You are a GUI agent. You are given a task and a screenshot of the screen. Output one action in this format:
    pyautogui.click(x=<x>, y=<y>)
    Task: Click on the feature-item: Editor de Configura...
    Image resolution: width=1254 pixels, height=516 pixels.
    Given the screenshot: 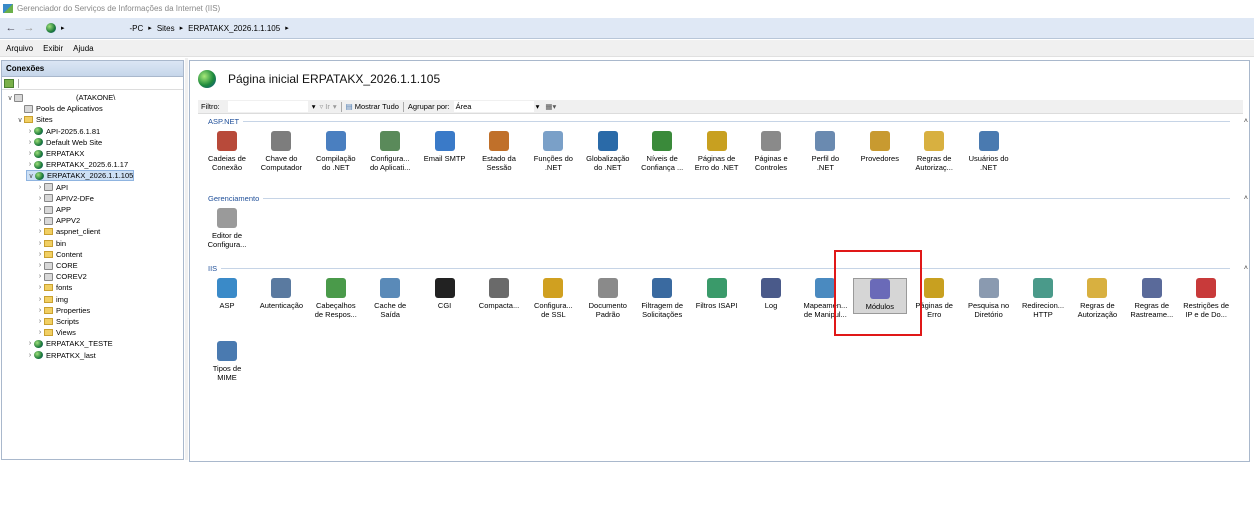 What is the action you would take?
    pyautogui.click(x=227, y=228)
    